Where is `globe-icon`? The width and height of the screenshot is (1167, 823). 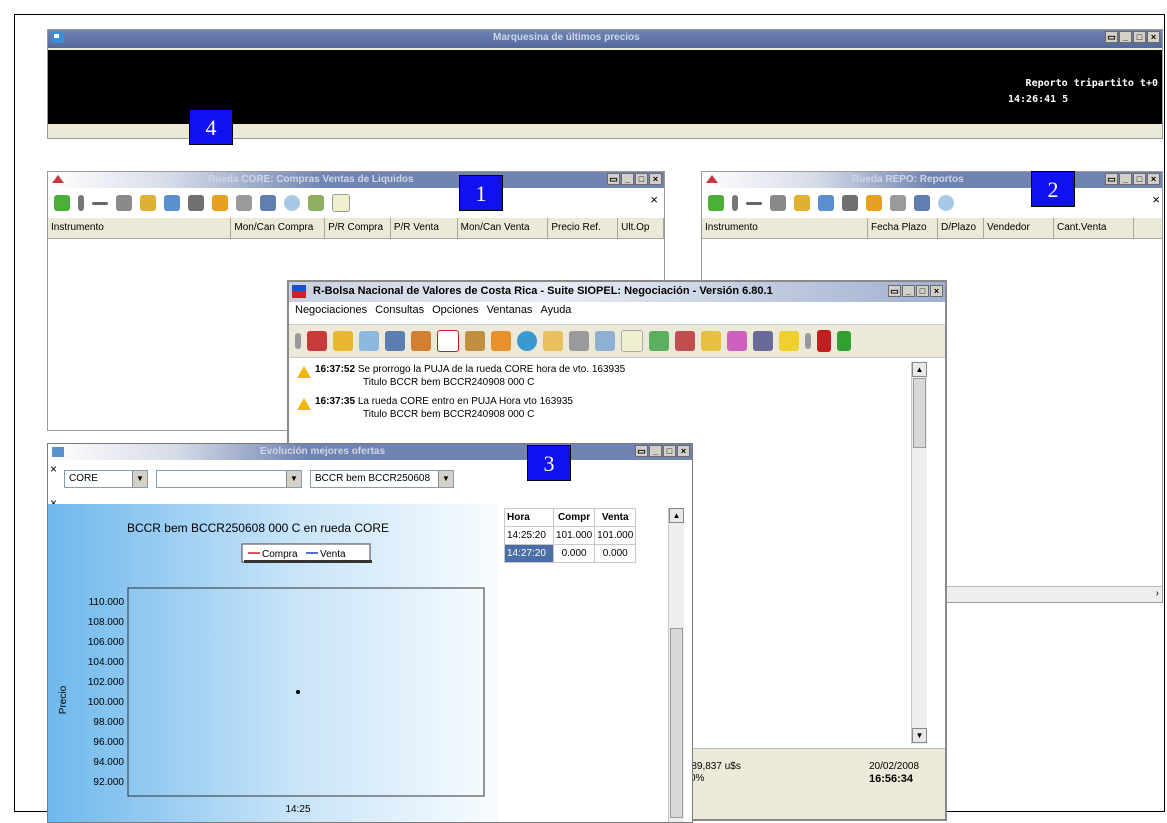
globe-icon is located at coordinates (527, 341).